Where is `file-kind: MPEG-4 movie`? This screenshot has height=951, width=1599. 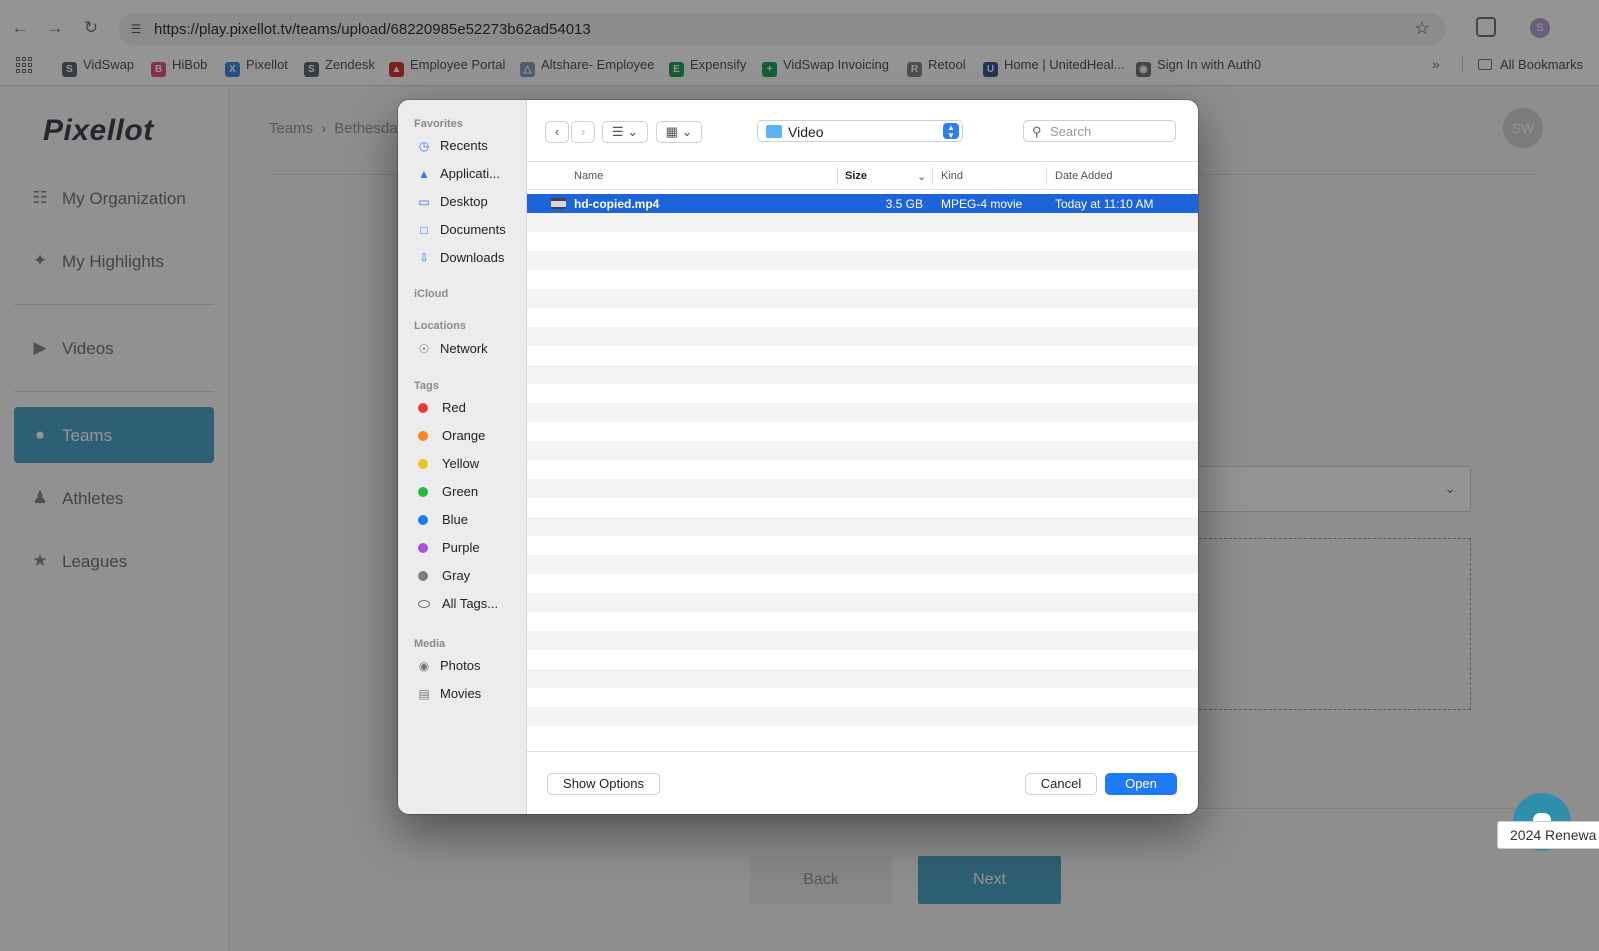 file-kind: MPEG-4 movie is located at coordinates (982, 204).